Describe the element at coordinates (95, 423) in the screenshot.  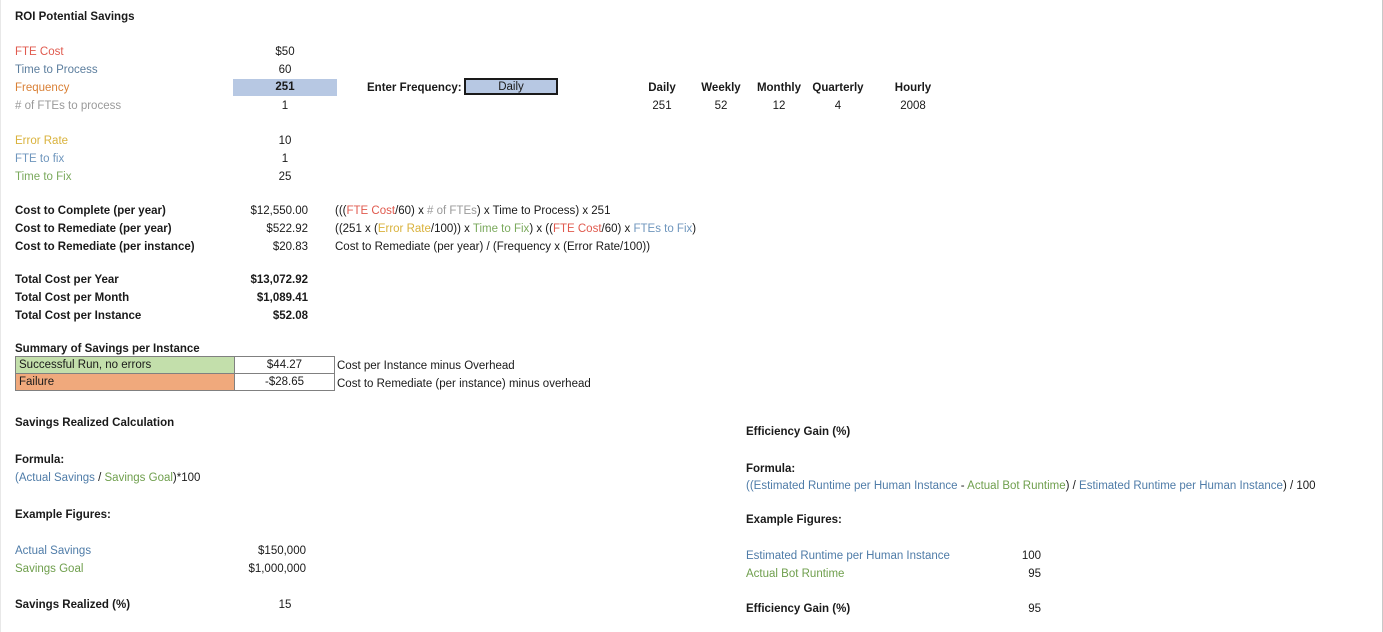
I see `savings-heading: Savings Realized Calculation` at that location.